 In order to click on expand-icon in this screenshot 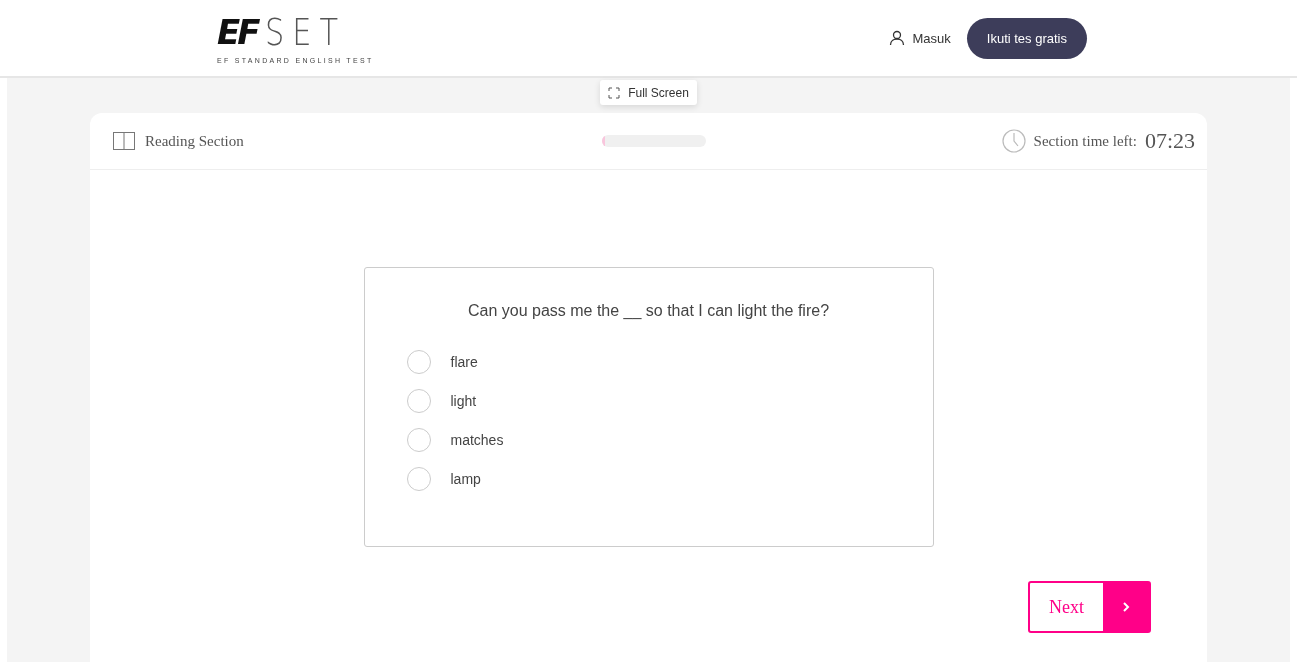, I will do `click(614, 92)`.